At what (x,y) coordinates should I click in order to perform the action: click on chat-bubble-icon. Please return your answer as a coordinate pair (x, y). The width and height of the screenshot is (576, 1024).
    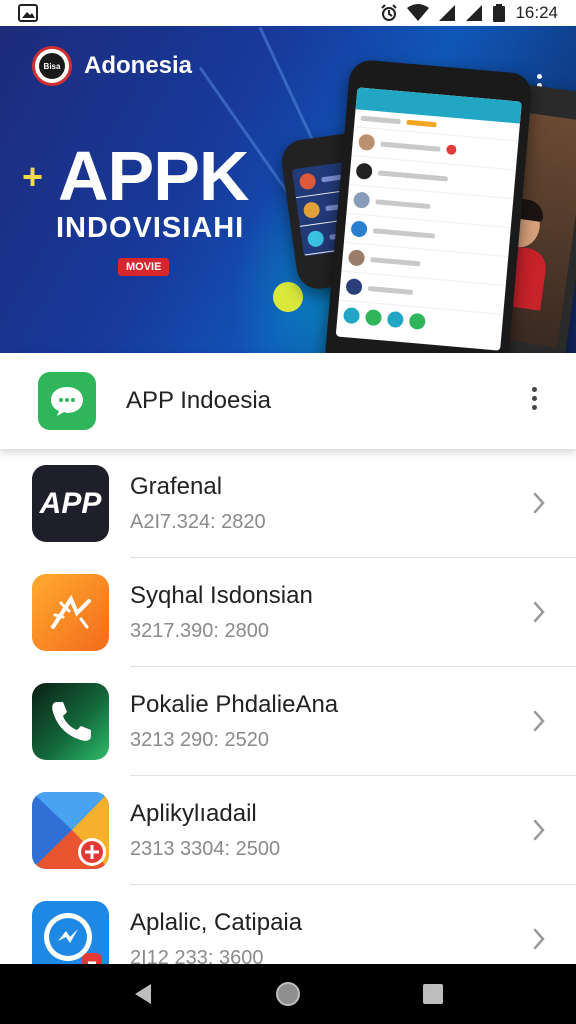
    Looking at the image, I should click on (67, 401).